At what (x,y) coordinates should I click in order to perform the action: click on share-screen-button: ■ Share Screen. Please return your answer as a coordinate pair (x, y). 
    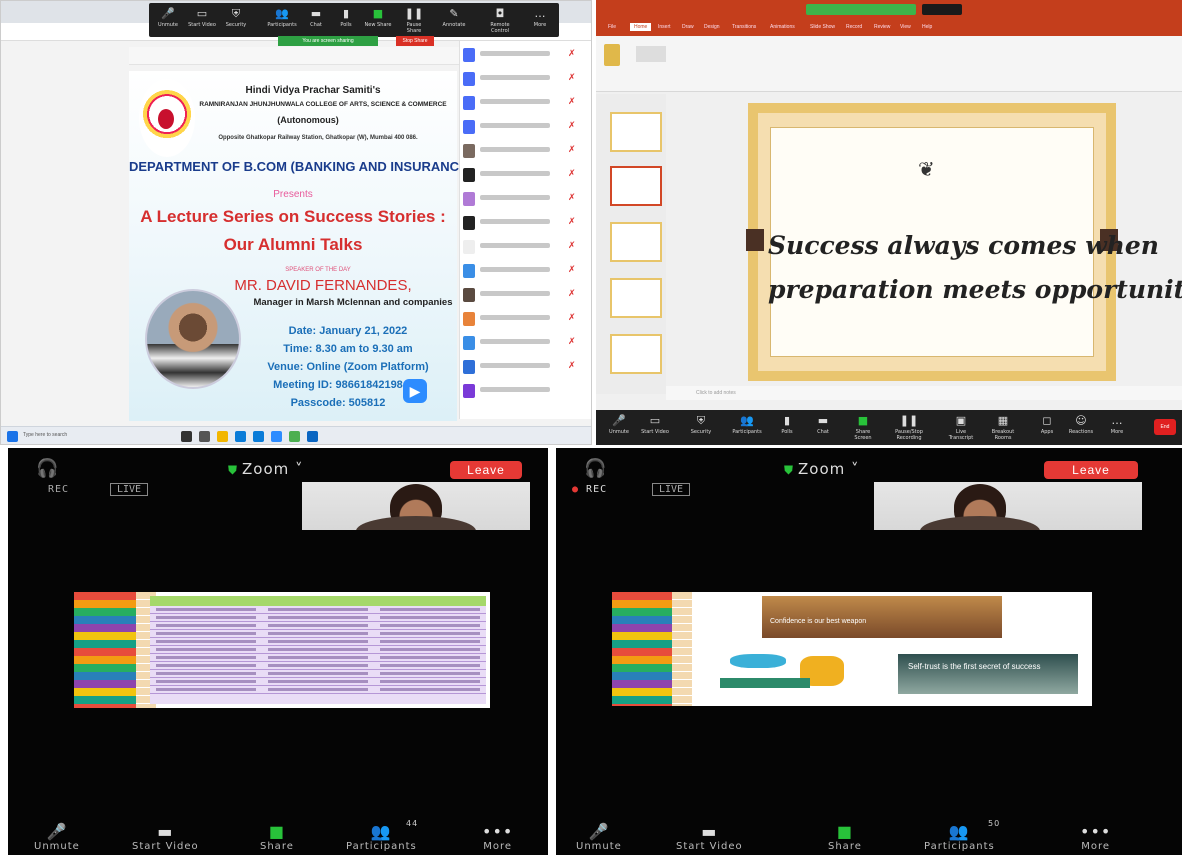
    Looking at the image, I should click on (863, 427).